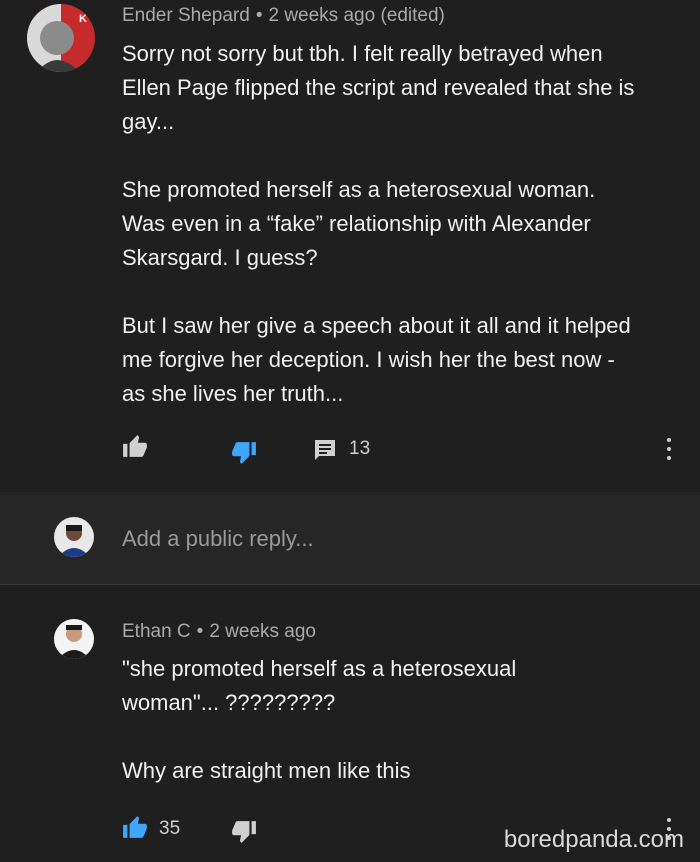 This screenshot has width=700, height=862. I want to click on timestamp: 2 weeks ago, so click(262, 631).